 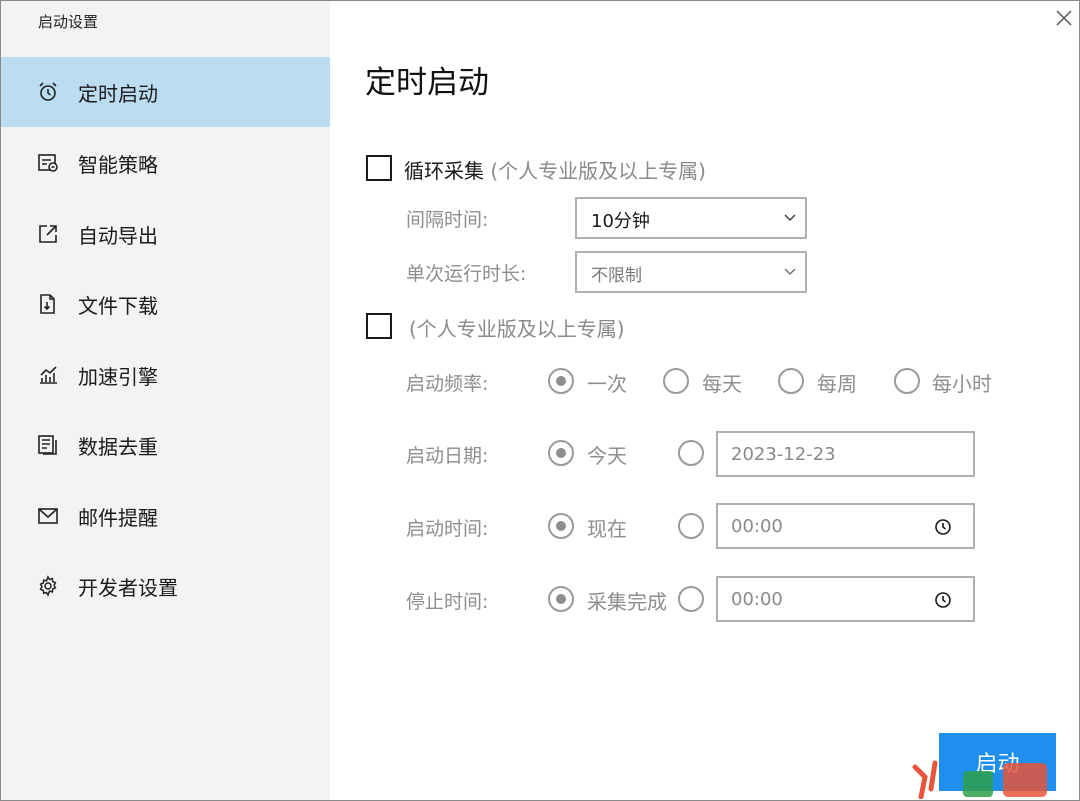 What do you see at coordinates (620, 221) in the screenshot?
I see `interval-value: 10分钟` at bounding box center [620, 221].